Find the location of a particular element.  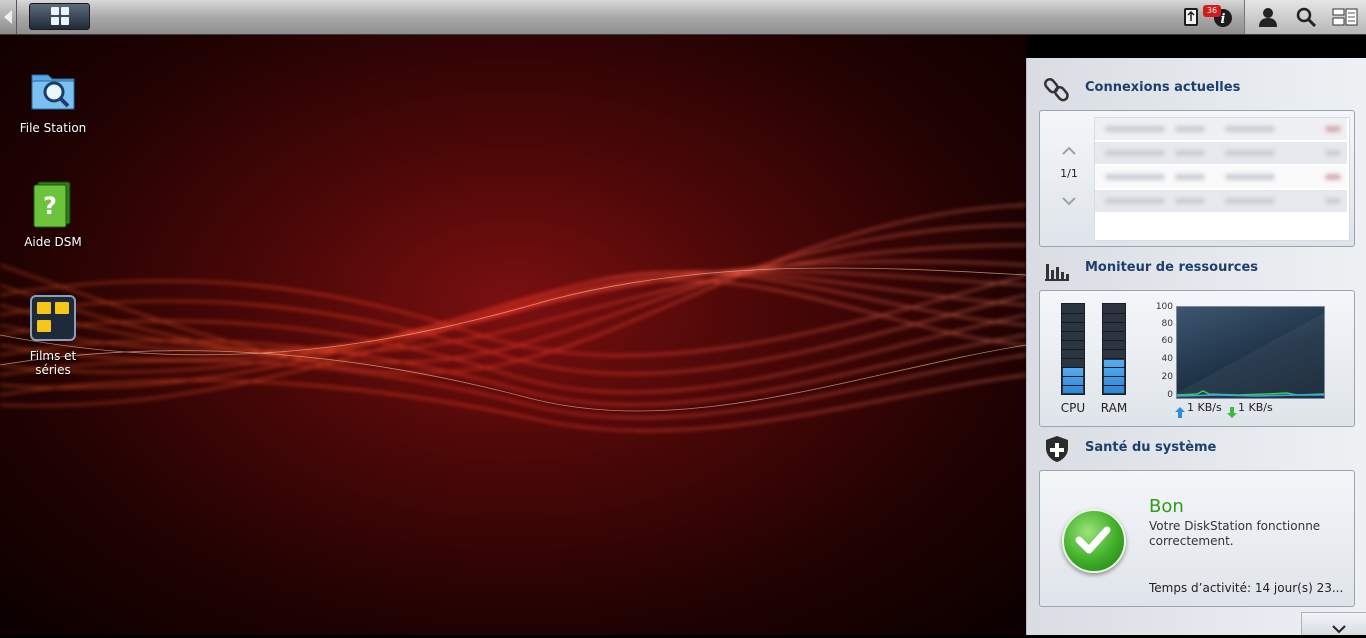

widget-panel-header-strip is located at coordinates (1196, 46).